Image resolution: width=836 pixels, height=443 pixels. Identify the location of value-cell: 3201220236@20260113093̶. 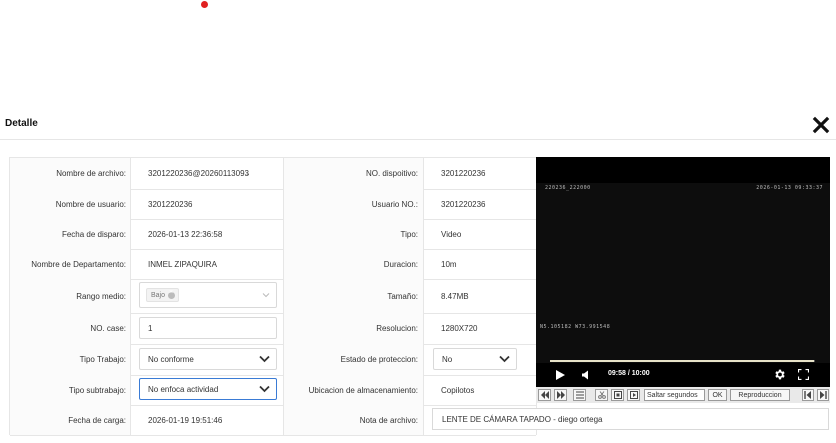
(207, 173).